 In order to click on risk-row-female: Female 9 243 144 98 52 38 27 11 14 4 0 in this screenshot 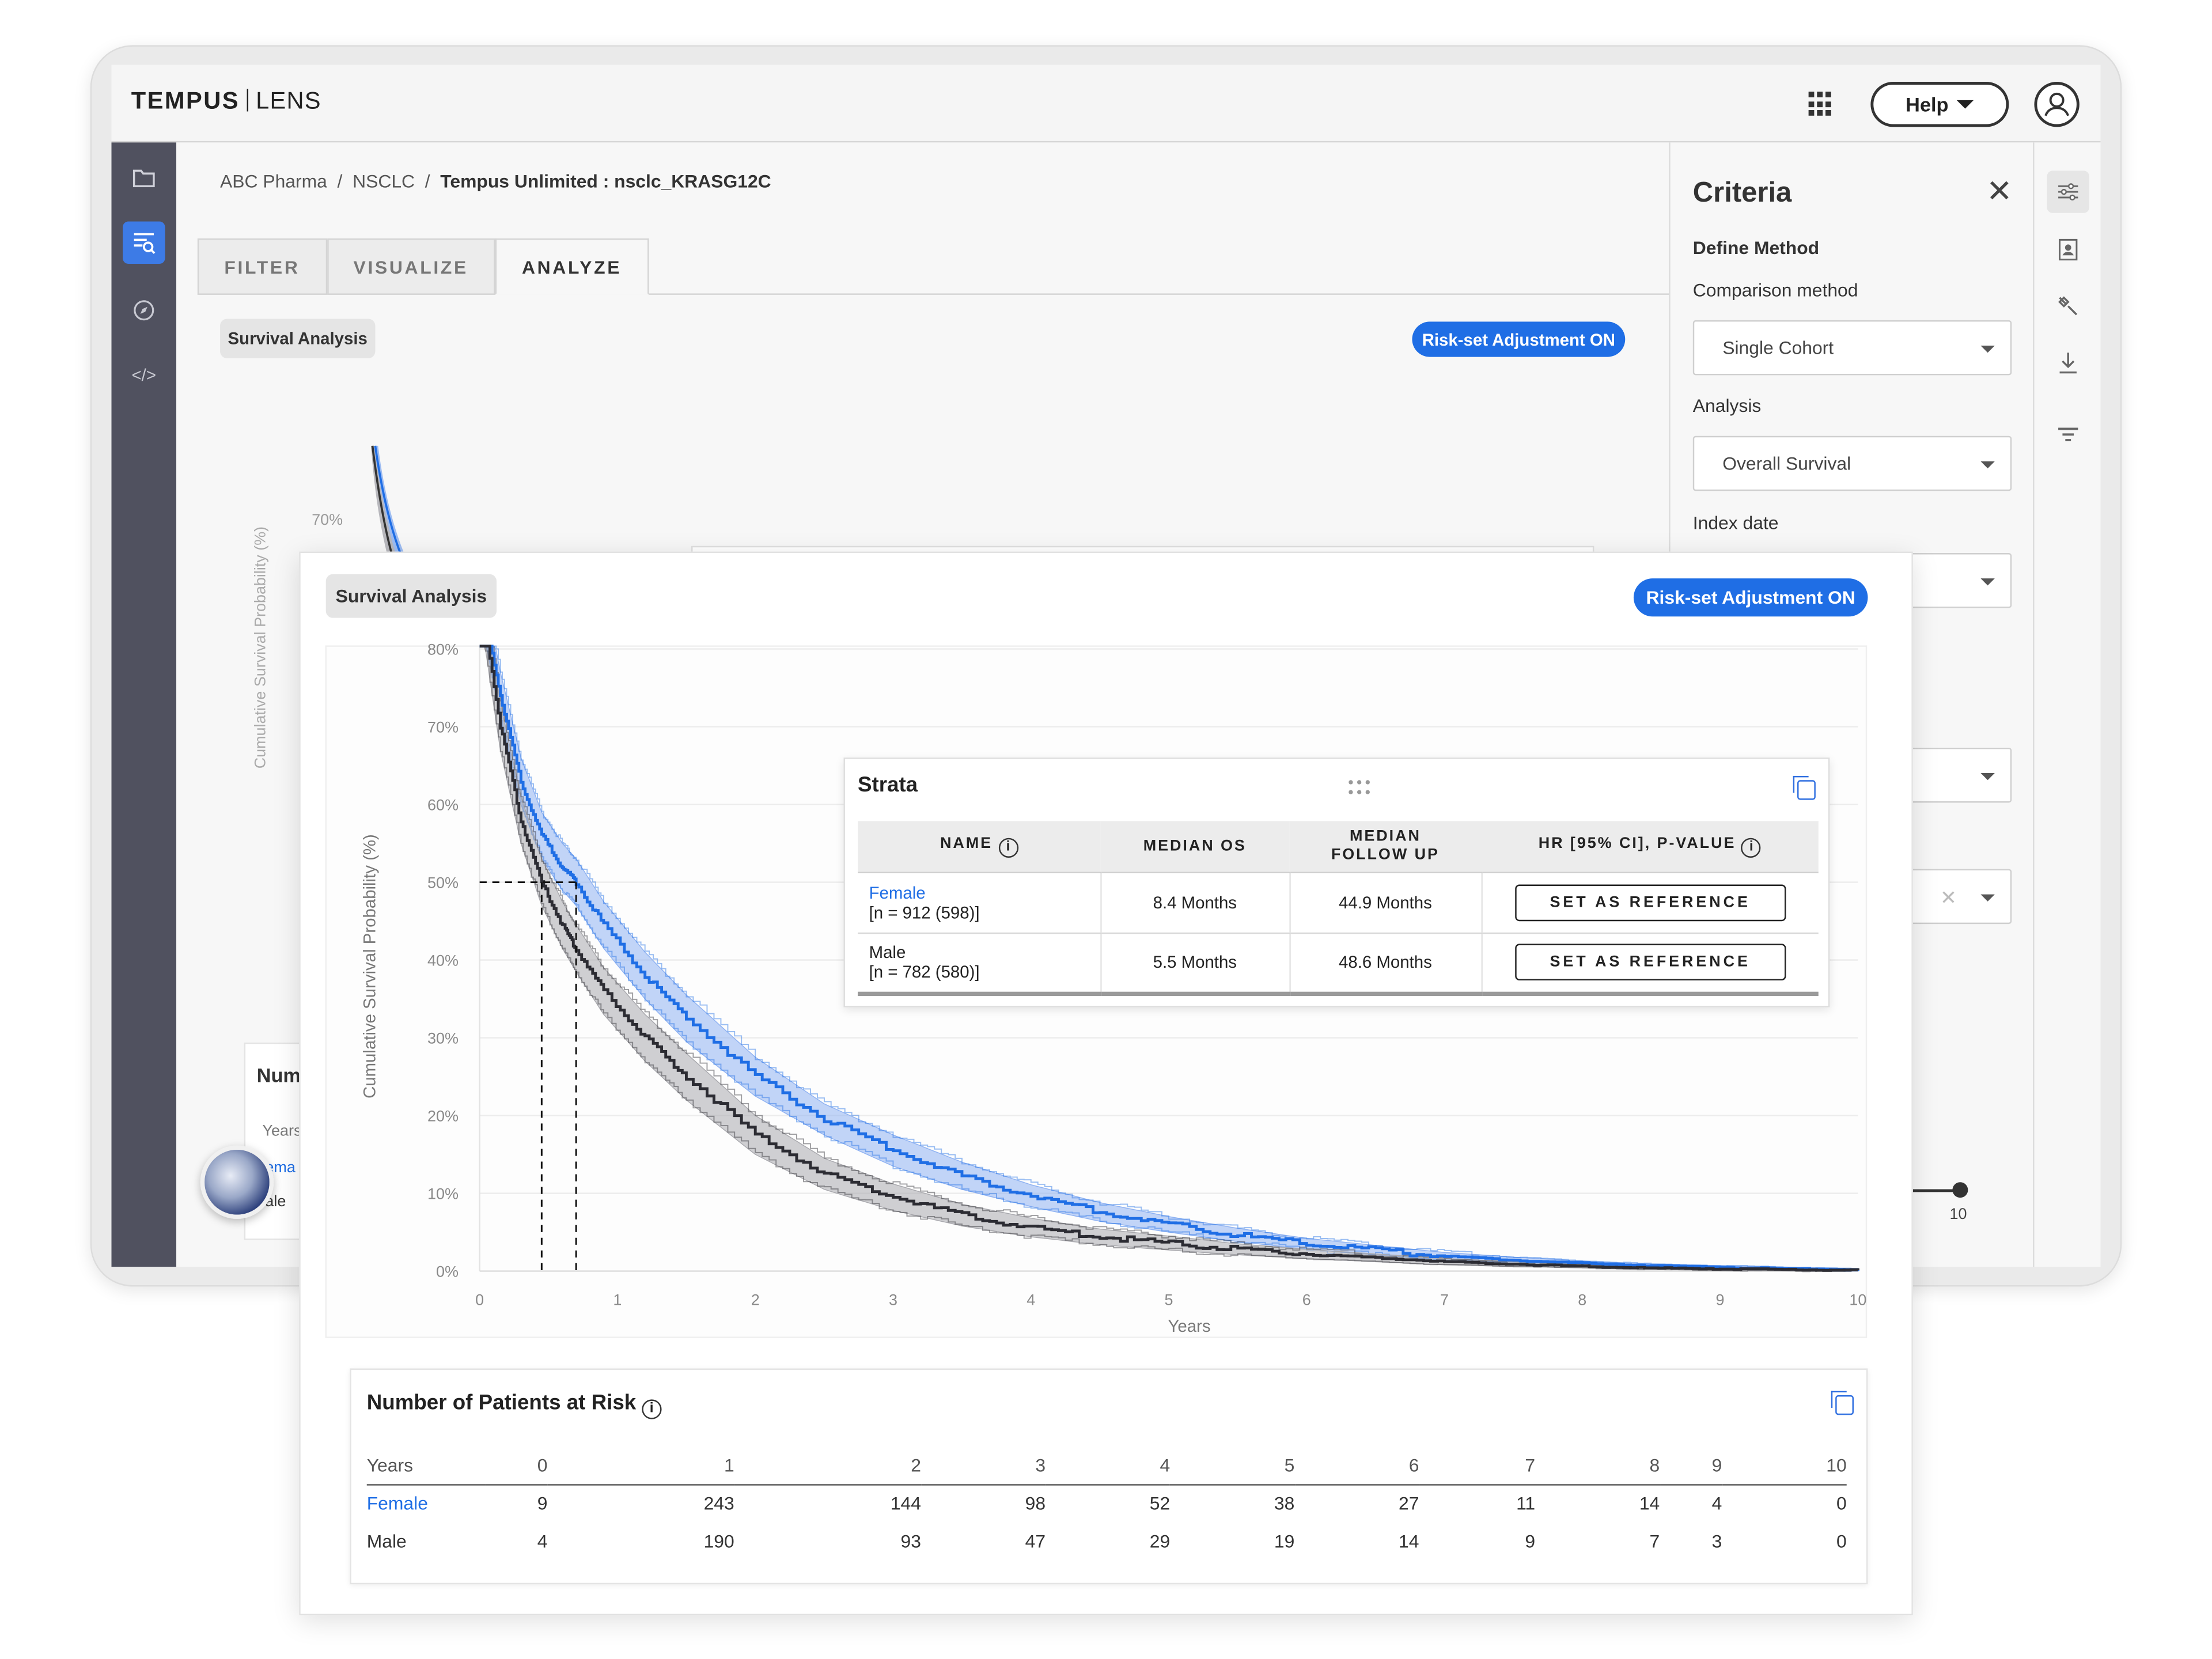, I will do `click(1107, 1503)`.